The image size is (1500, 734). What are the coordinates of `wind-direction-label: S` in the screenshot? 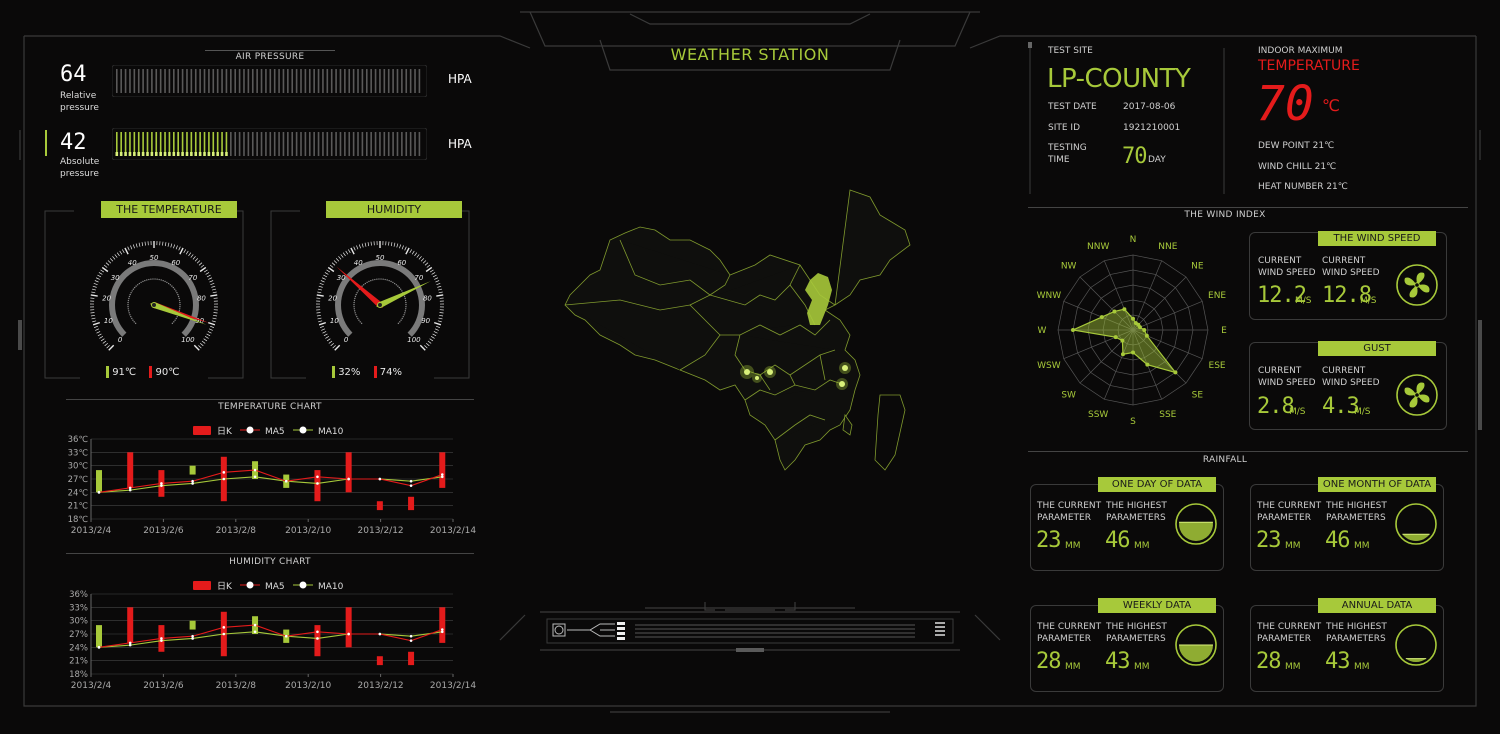 It's located at (1133, 422).